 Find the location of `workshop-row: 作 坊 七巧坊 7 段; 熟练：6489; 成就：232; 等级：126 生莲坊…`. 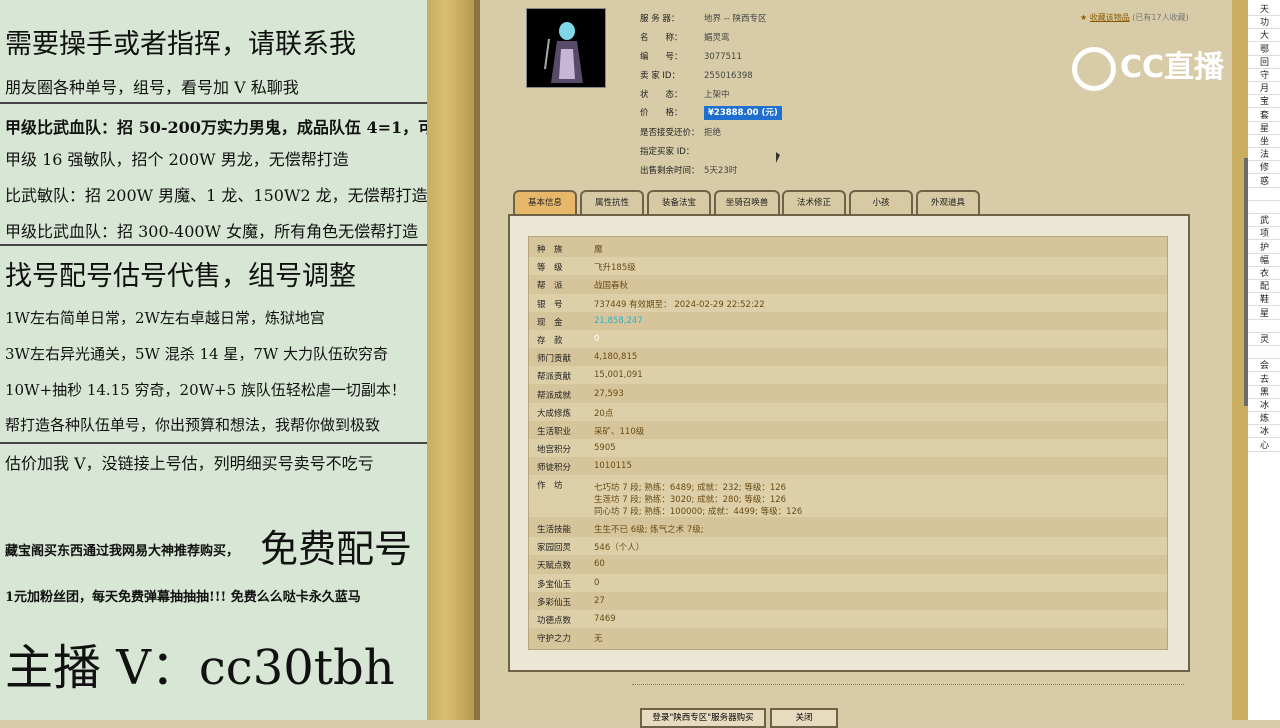

workshop-row: 作 坊 七巧坊 7 段; 熟练：6489; 成就：232; 等级：126 生莲坊… is located at coordinates (848, 496).